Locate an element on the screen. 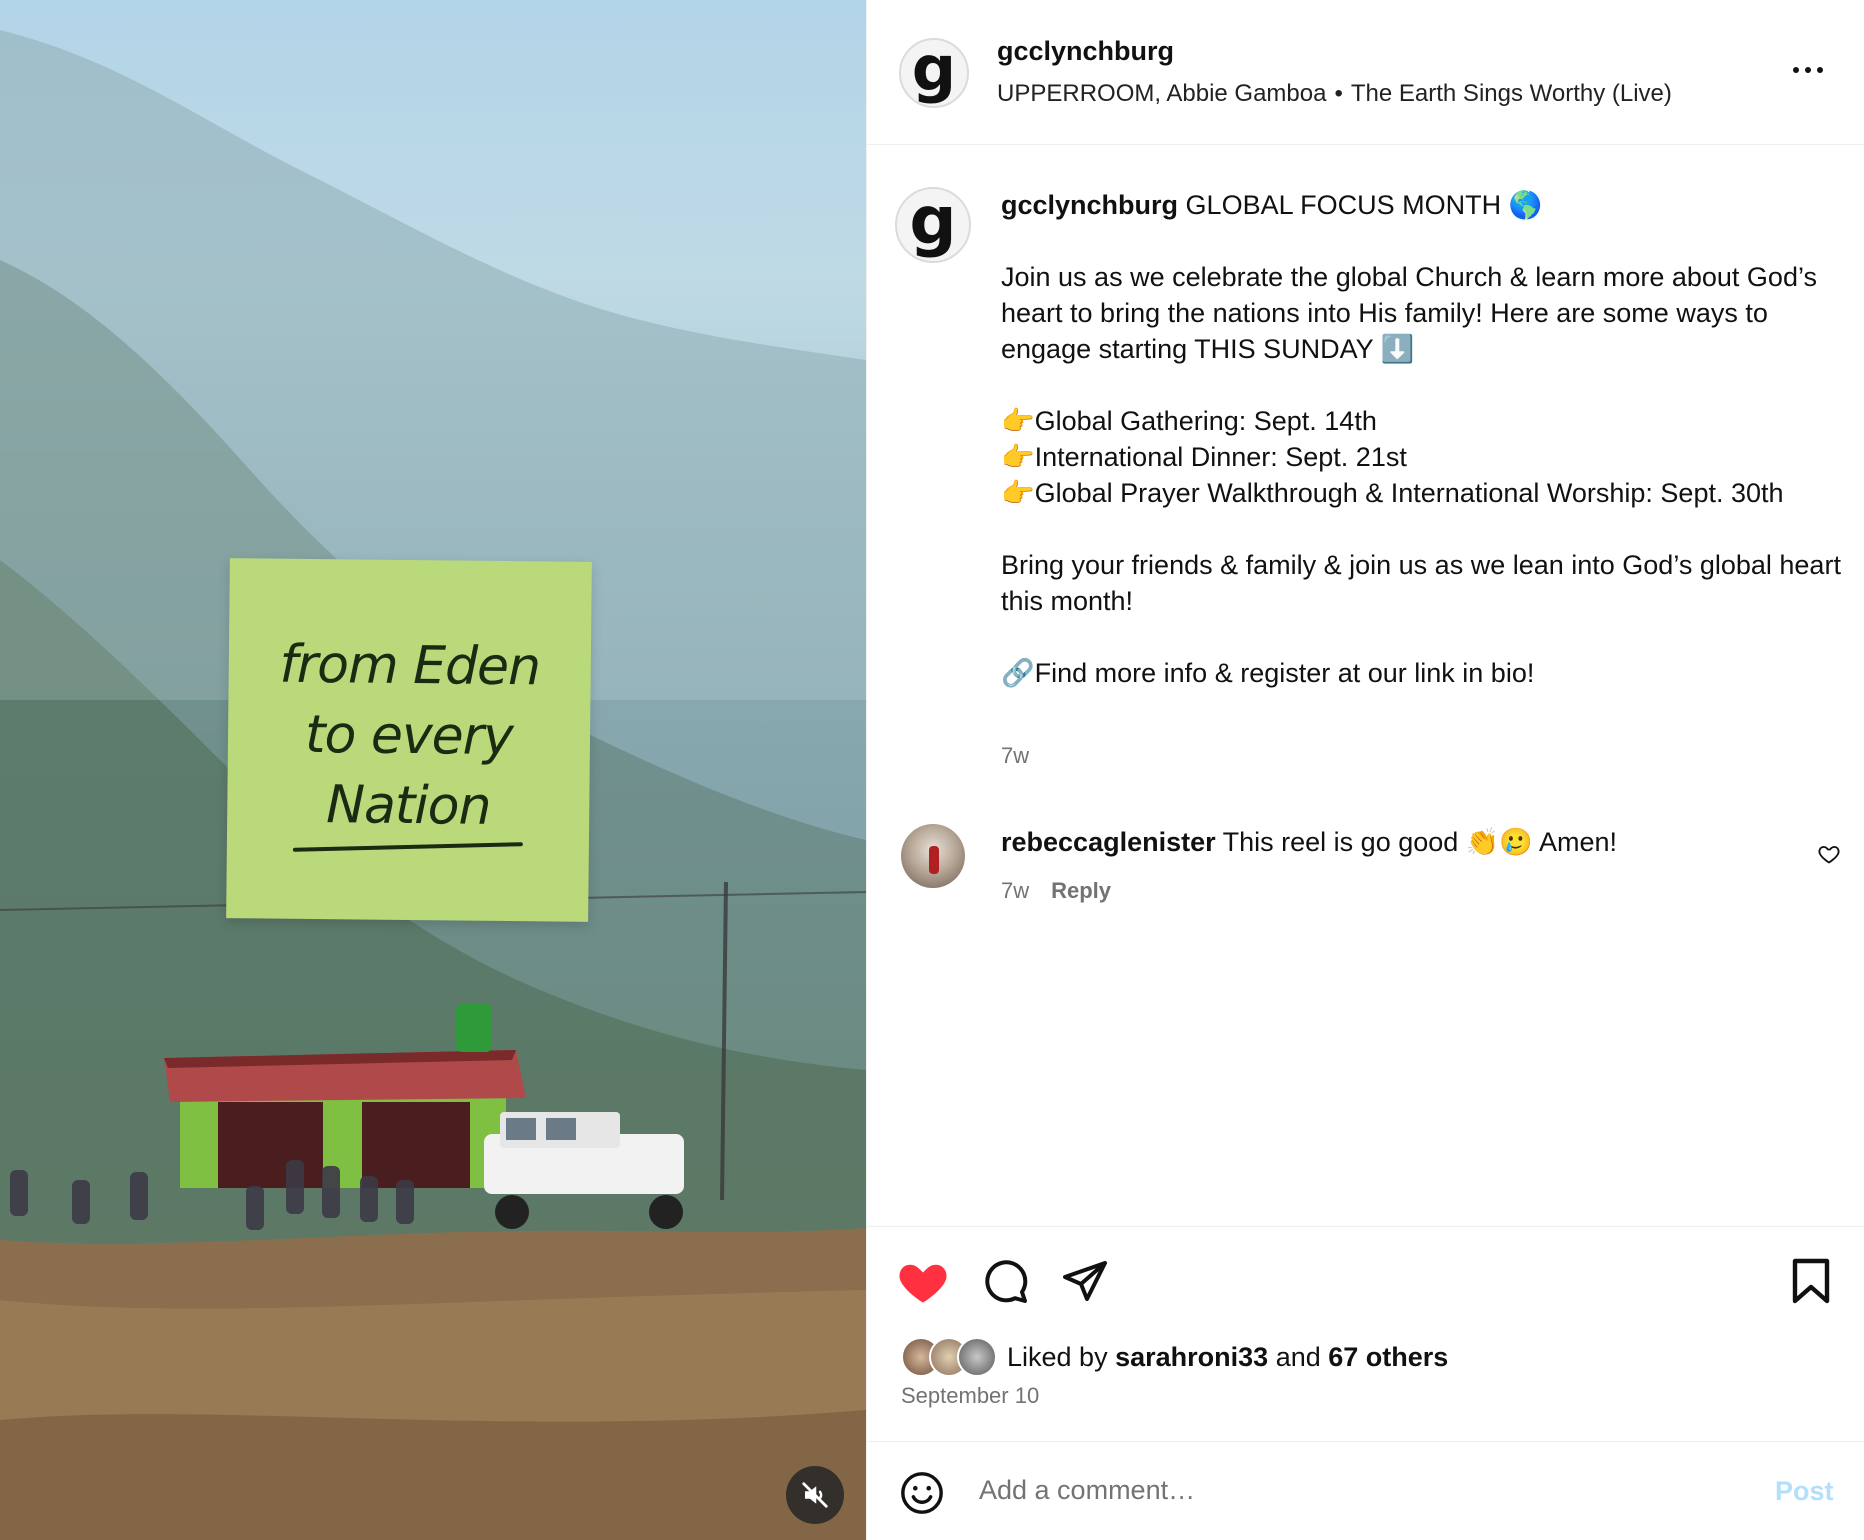 The image size is (1864, 1540). commenter-username: rebeccaglenister is located at coordinates (1108, 842).